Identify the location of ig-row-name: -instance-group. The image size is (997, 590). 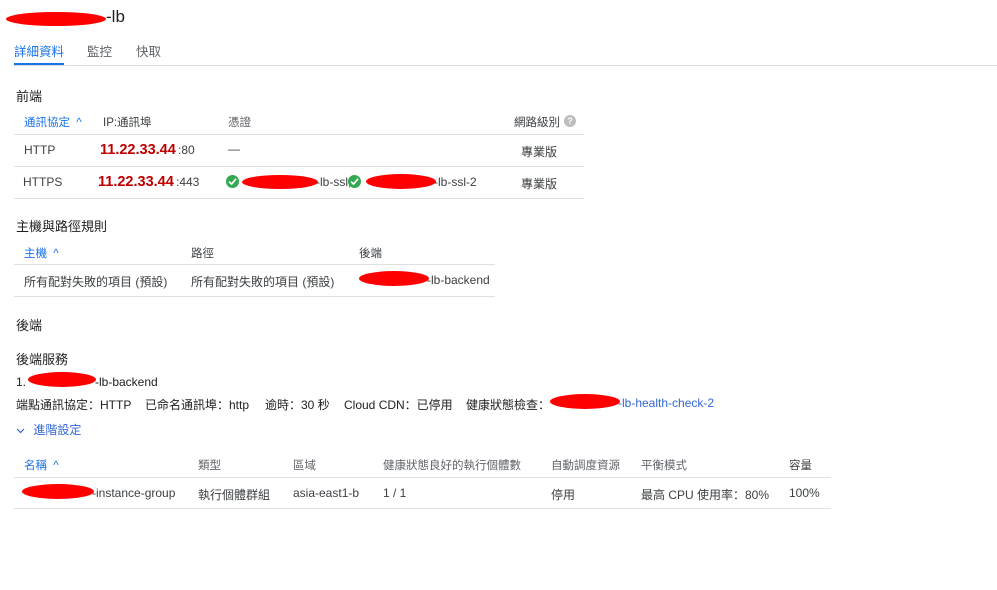
(134, 493).